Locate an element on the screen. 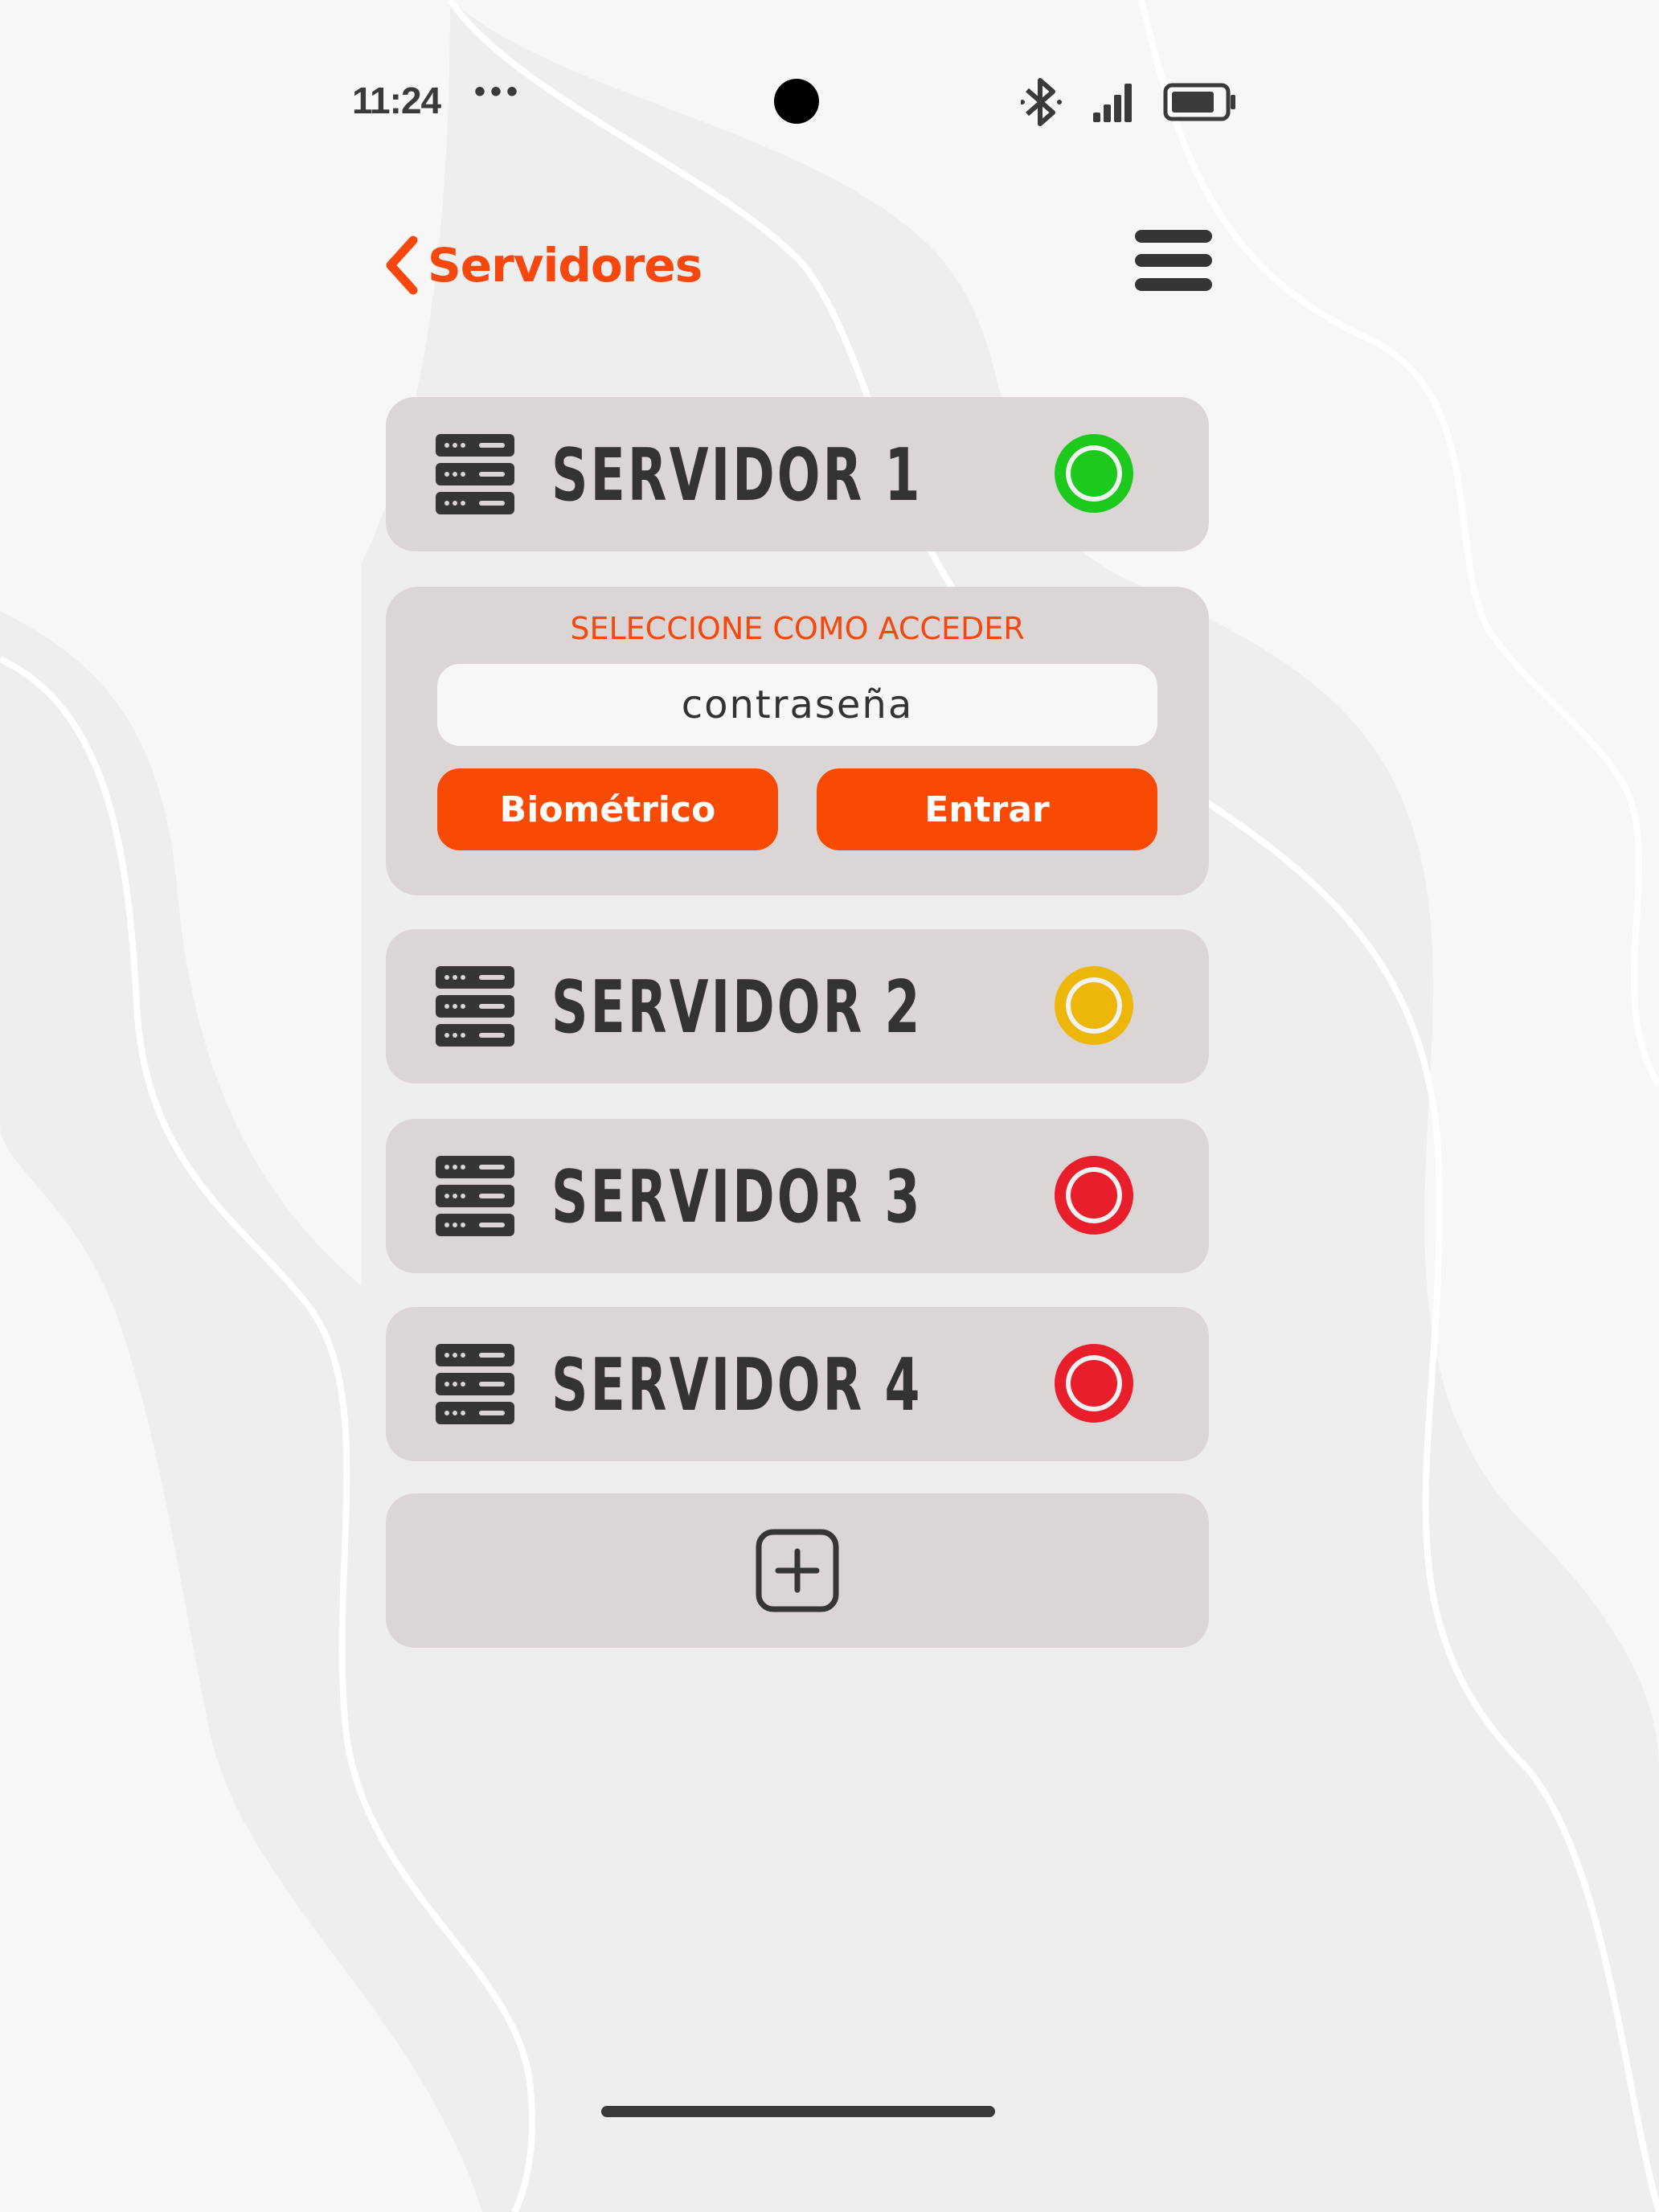 The height and width of the screenshot is (2212, 1659). status-icons is located at coordinates (1128, 102).